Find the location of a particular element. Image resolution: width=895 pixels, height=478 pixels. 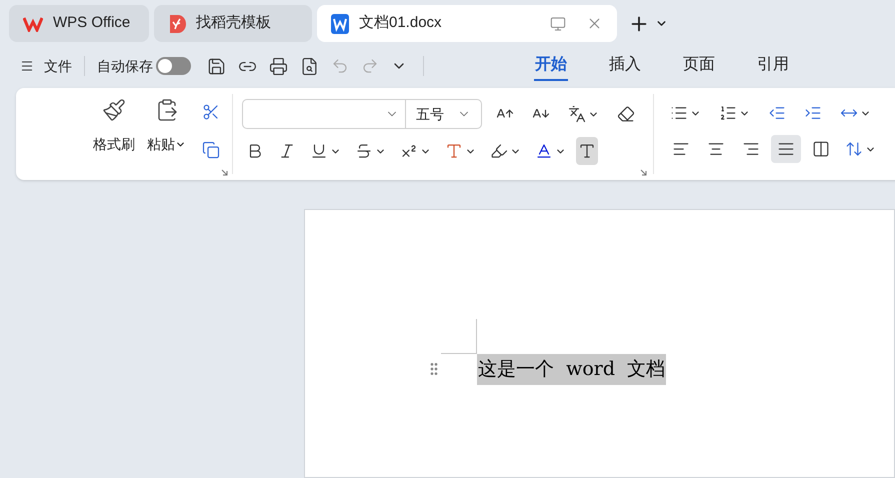

font-color-icon is located at coordinates (544, 151).